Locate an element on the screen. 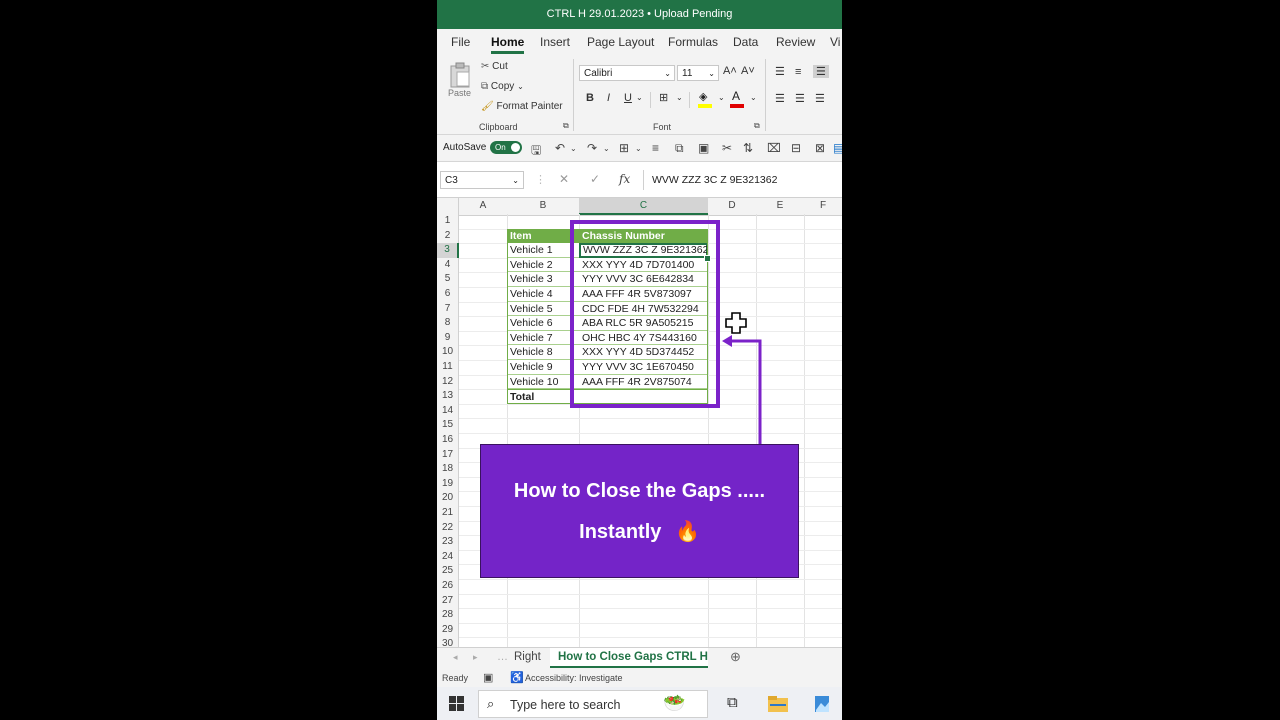  font-color-button: A is located at coordinates (739, 98).